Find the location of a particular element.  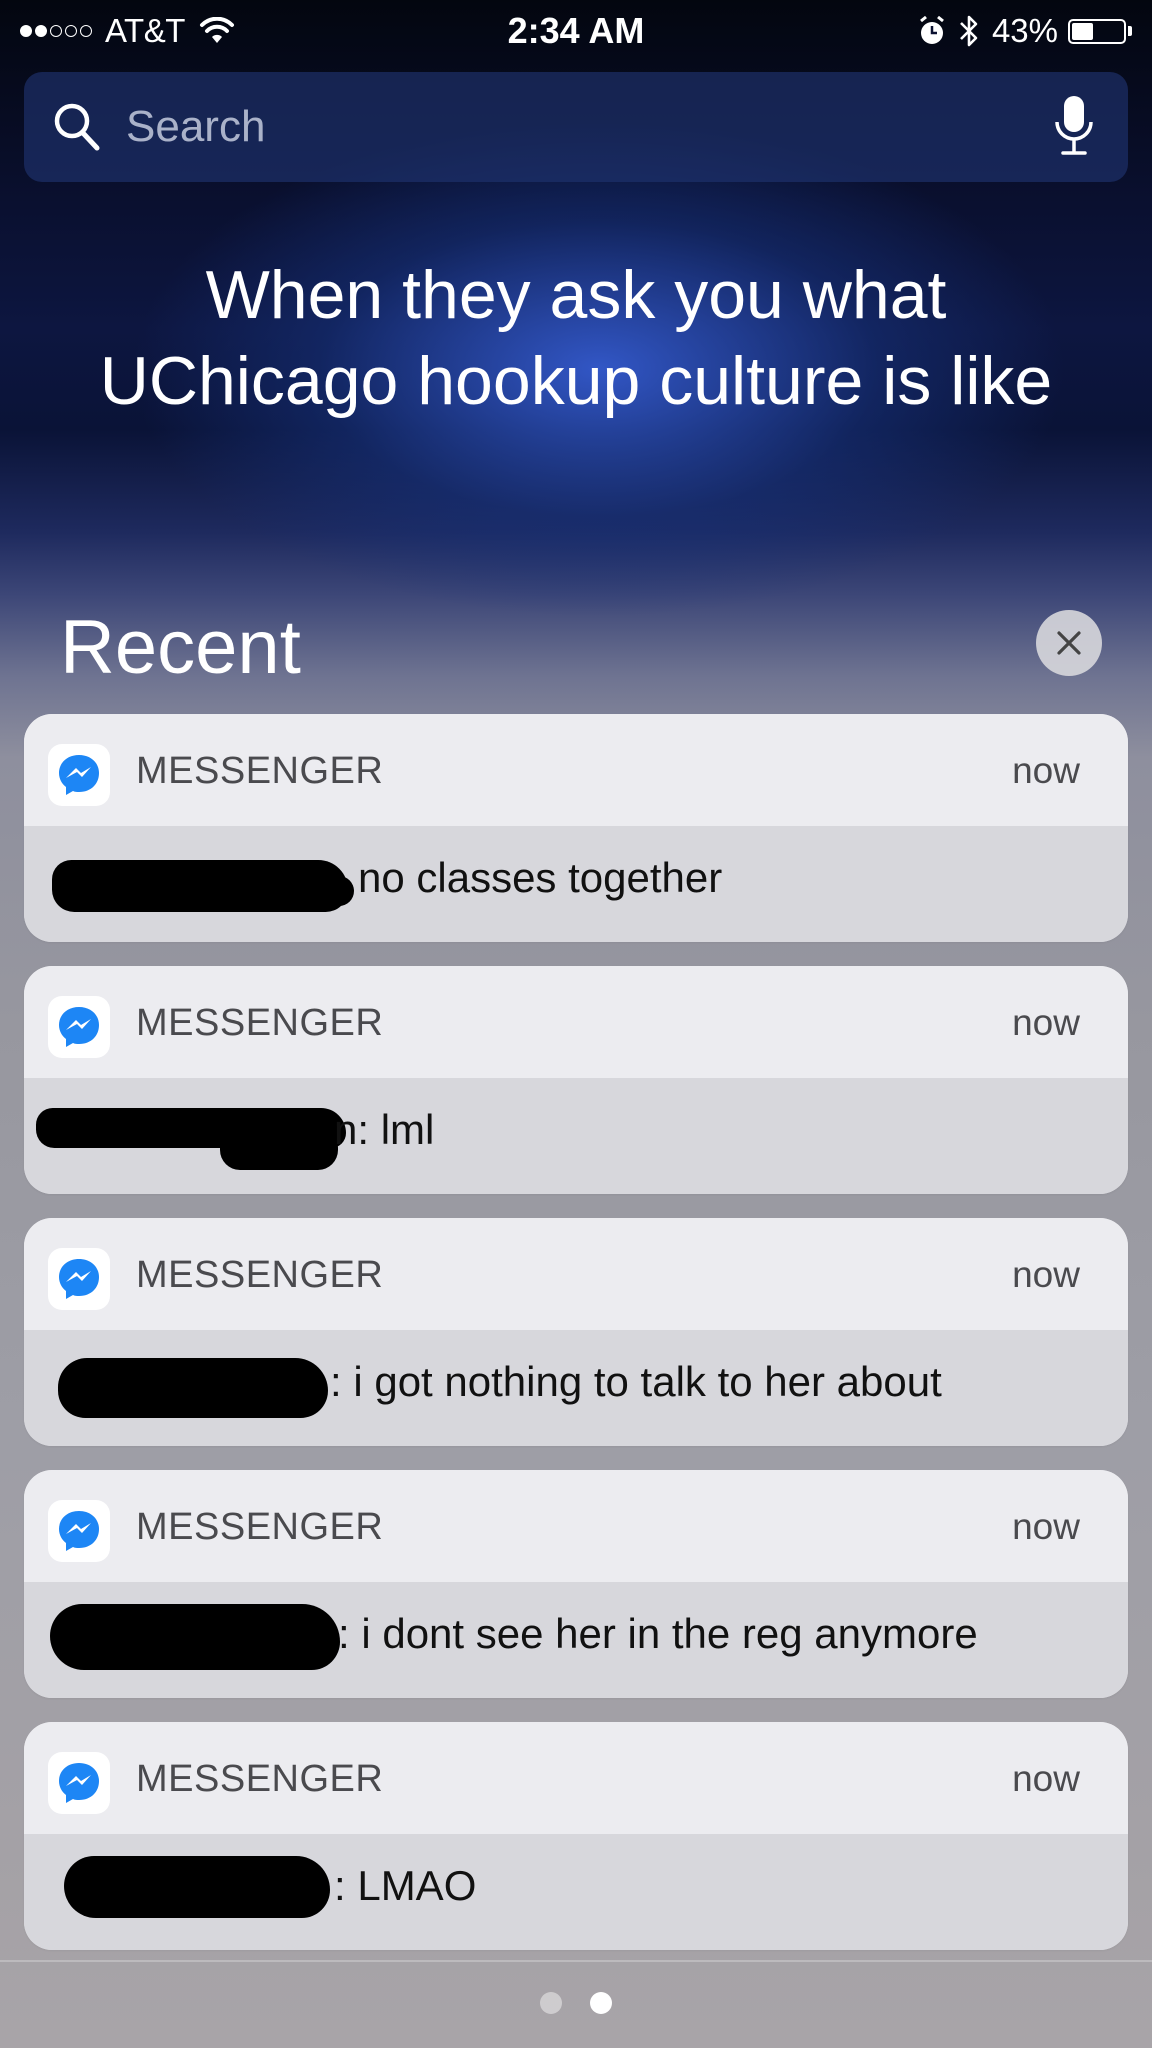

notification-card: MESSENGER now : LMAO is located at coordinates (576, 1836).